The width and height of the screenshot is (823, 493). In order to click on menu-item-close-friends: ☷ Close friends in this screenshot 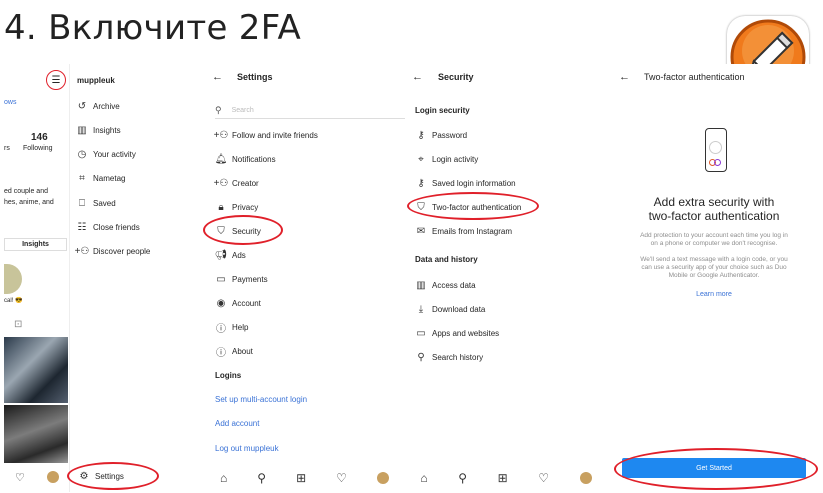, I will do `click(108, 227)`.